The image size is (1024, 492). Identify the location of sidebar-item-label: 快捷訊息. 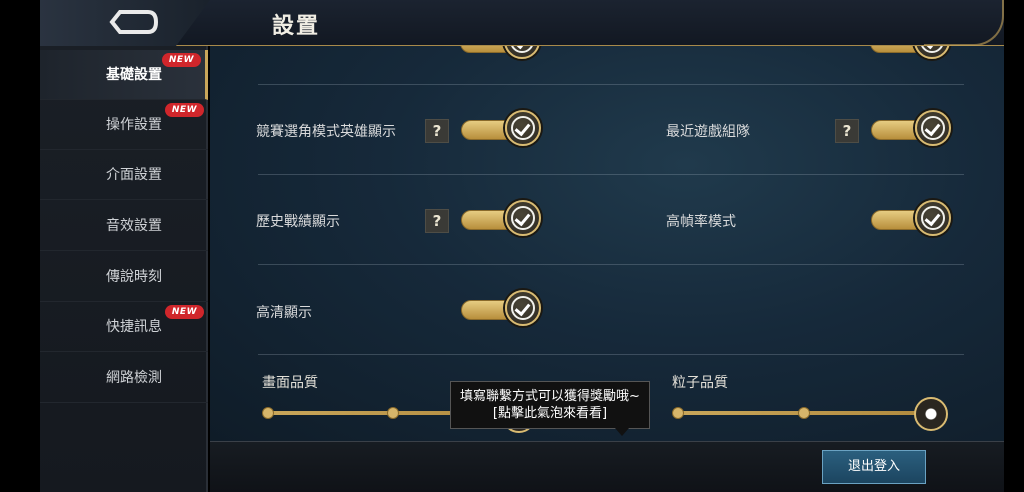
(134, 327).